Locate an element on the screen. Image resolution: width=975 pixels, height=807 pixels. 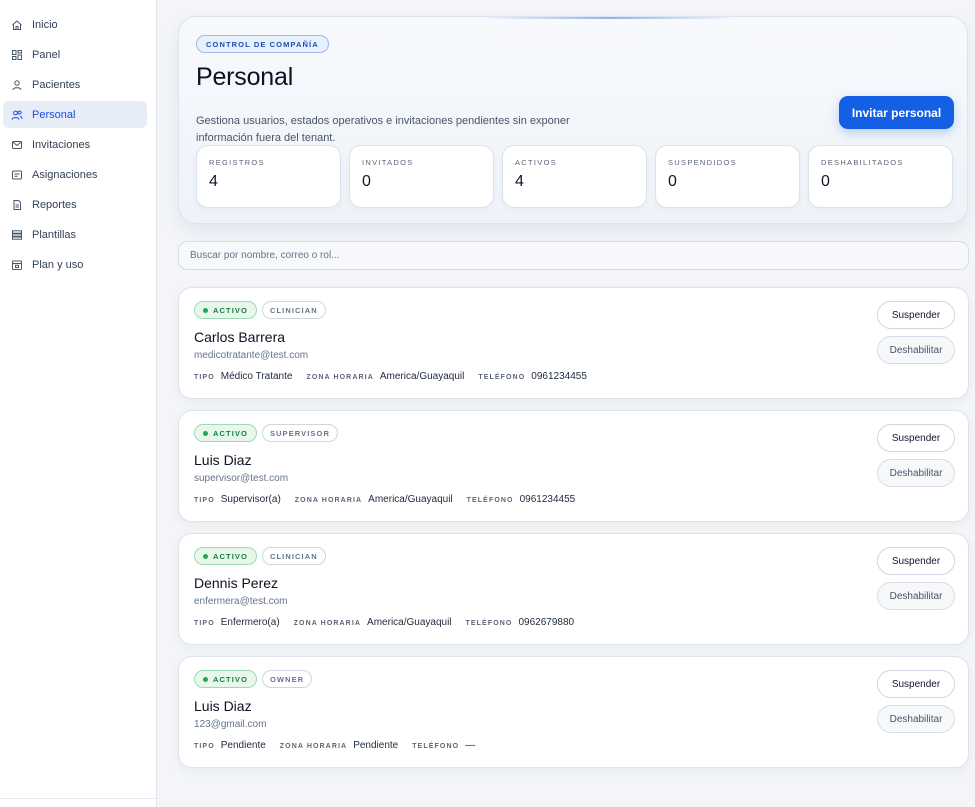
staff-email: 123@gmail.com is located at coordinates (230, 724).